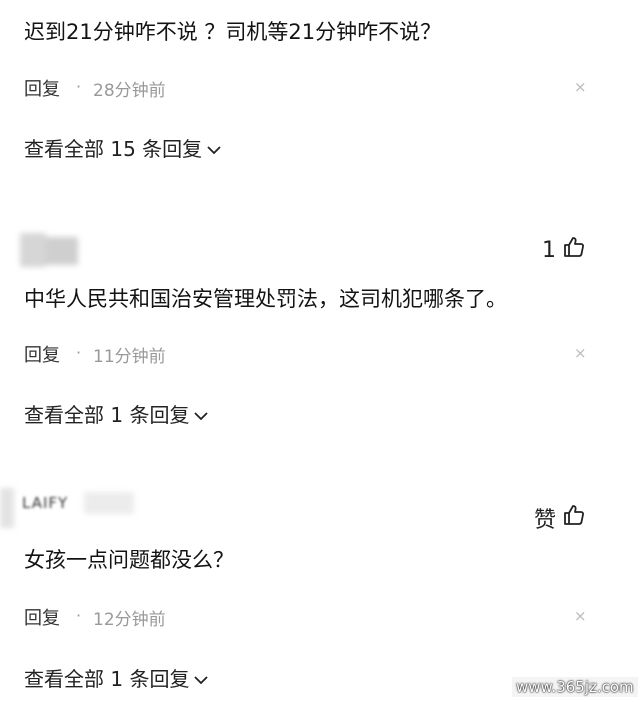  Describe the element at coordinates (45, 503) in the screenshot. I see `user-name: LAIFY` at that location.